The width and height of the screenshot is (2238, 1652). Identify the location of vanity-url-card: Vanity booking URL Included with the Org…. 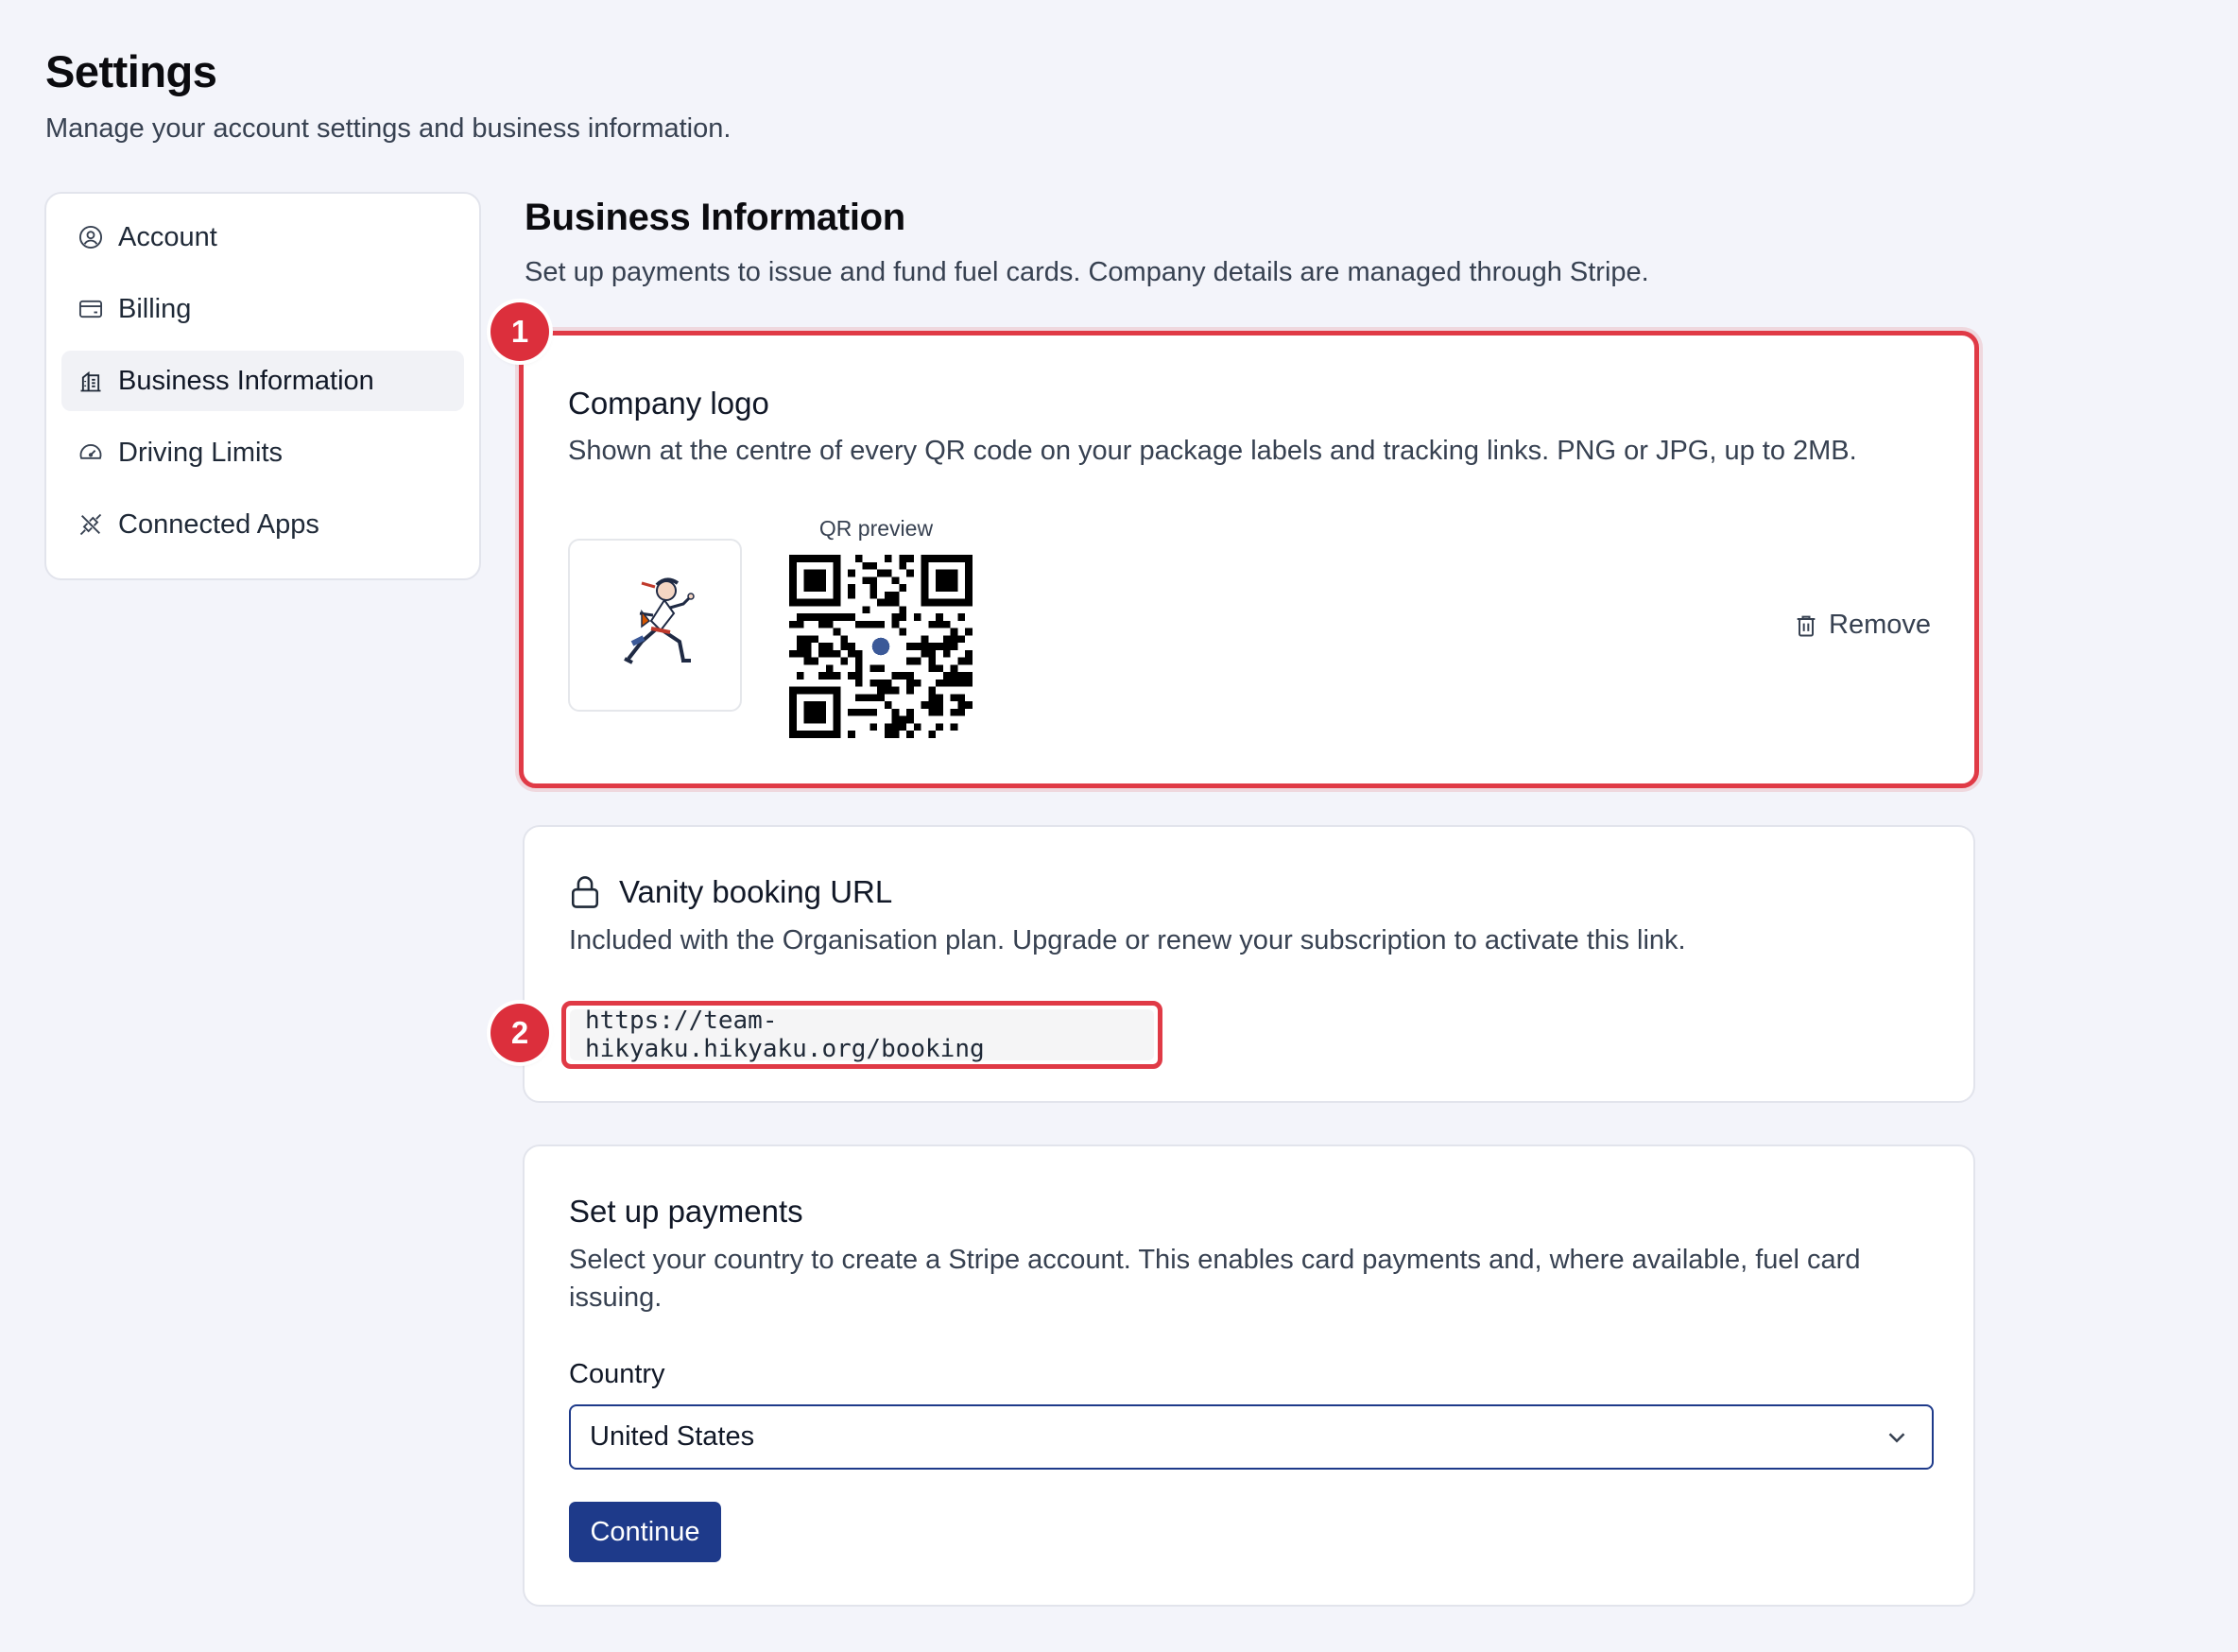
(1249, 964).